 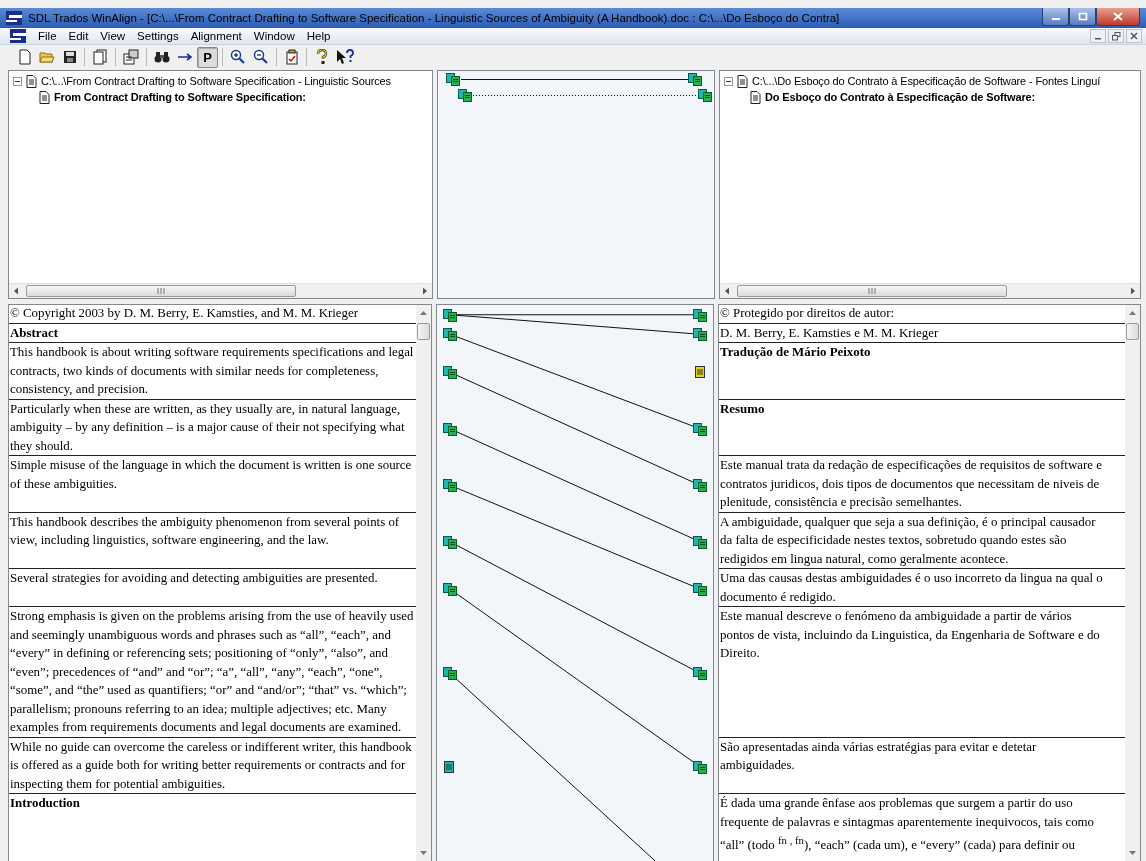 I want to click on menu-item: Window, so click(x=274, y=36).